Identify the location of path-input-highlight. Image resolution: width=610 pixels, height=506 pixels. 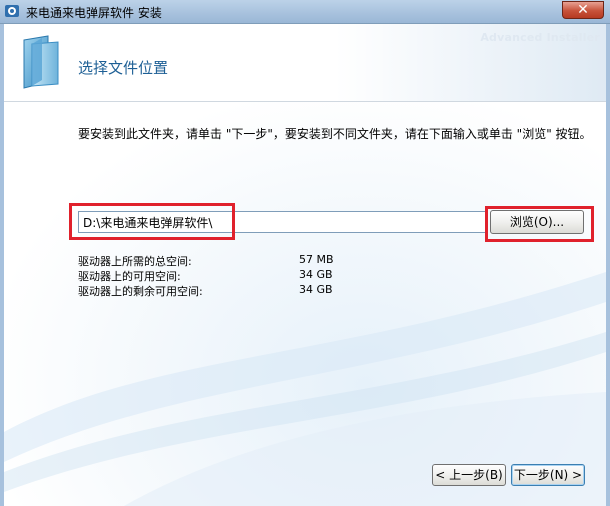
(152, 221).